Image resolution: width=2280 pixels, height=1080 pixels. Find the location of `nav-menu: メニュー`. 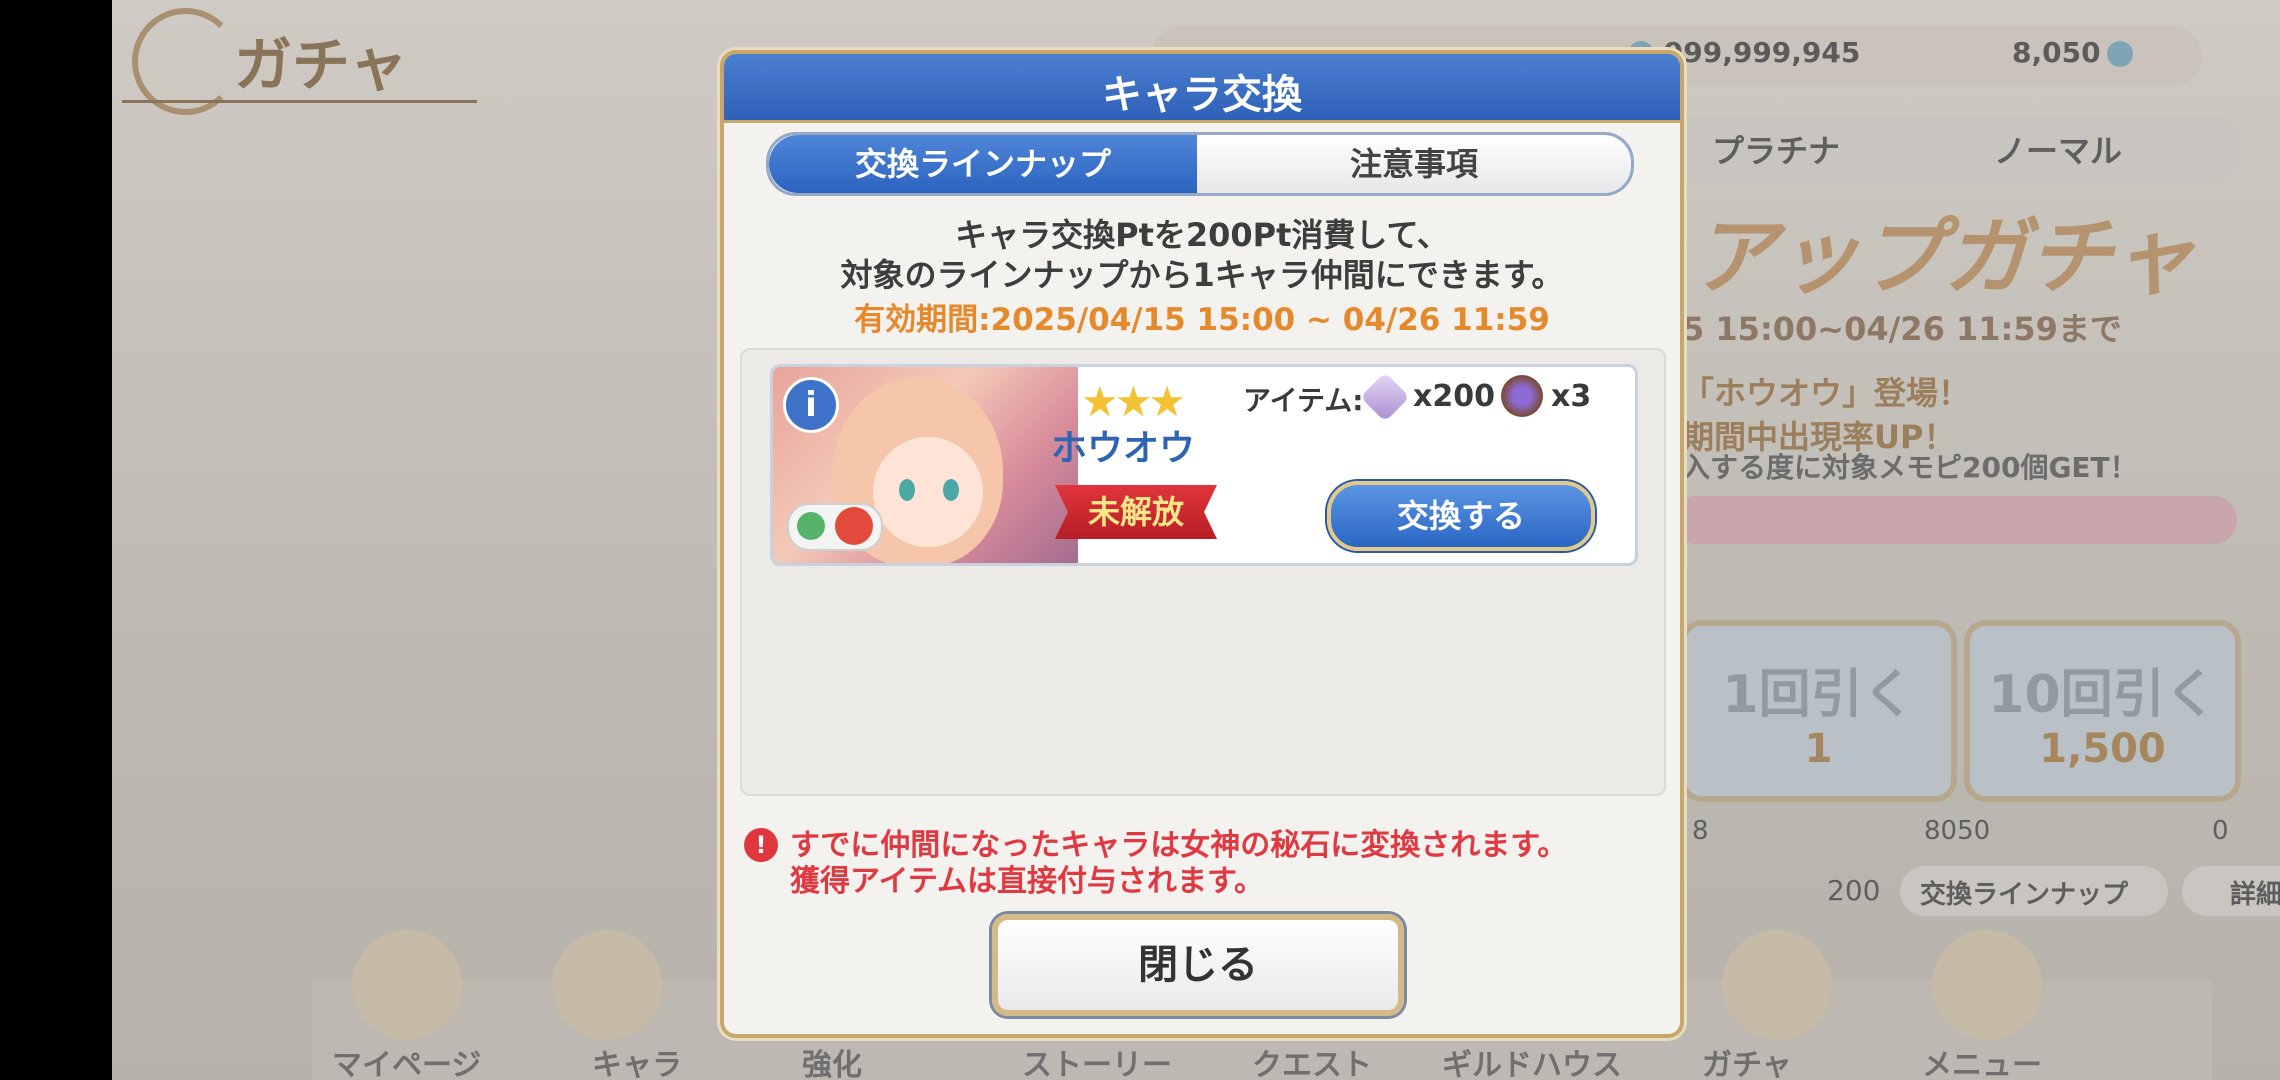

nav-menu: メニュー is located at coordinates (1982, 1060).